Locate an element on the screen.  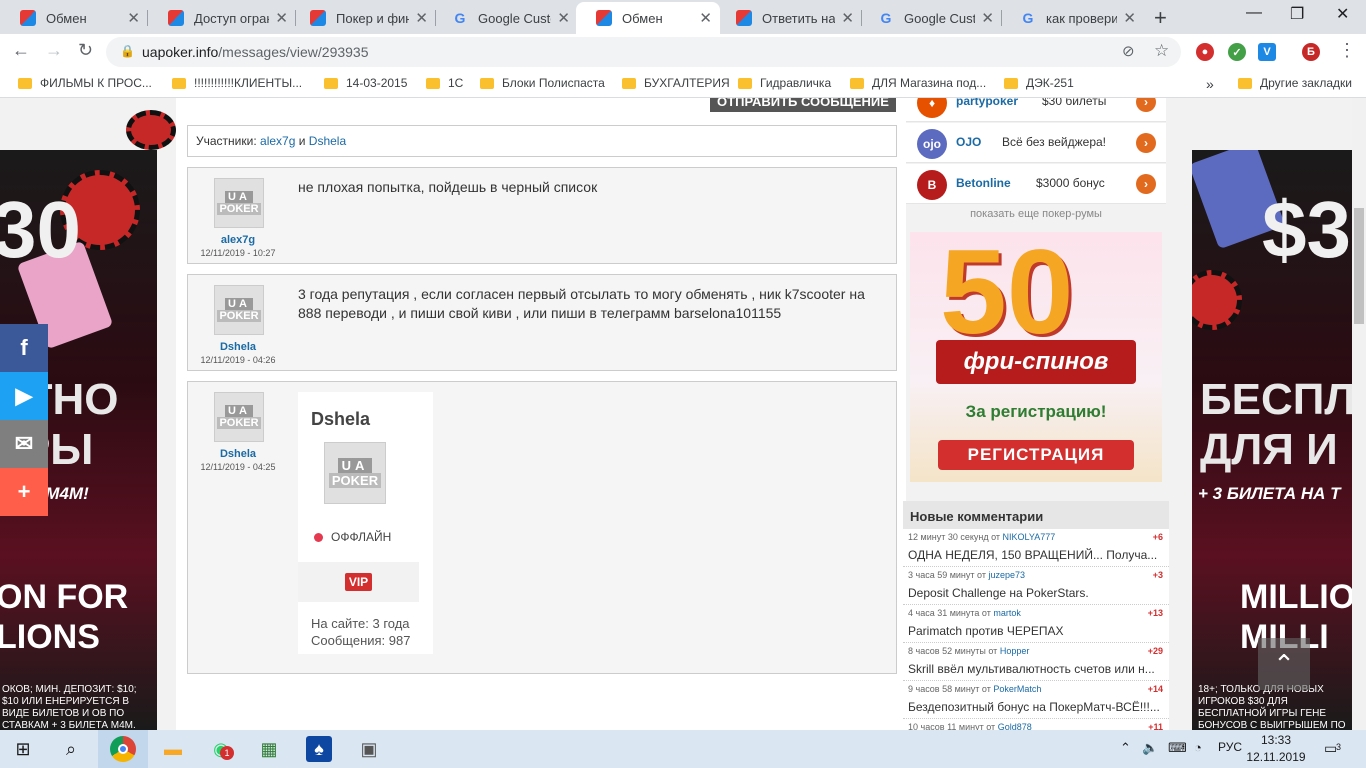
minimize-icon: — is located at coordinates (1254, 13).